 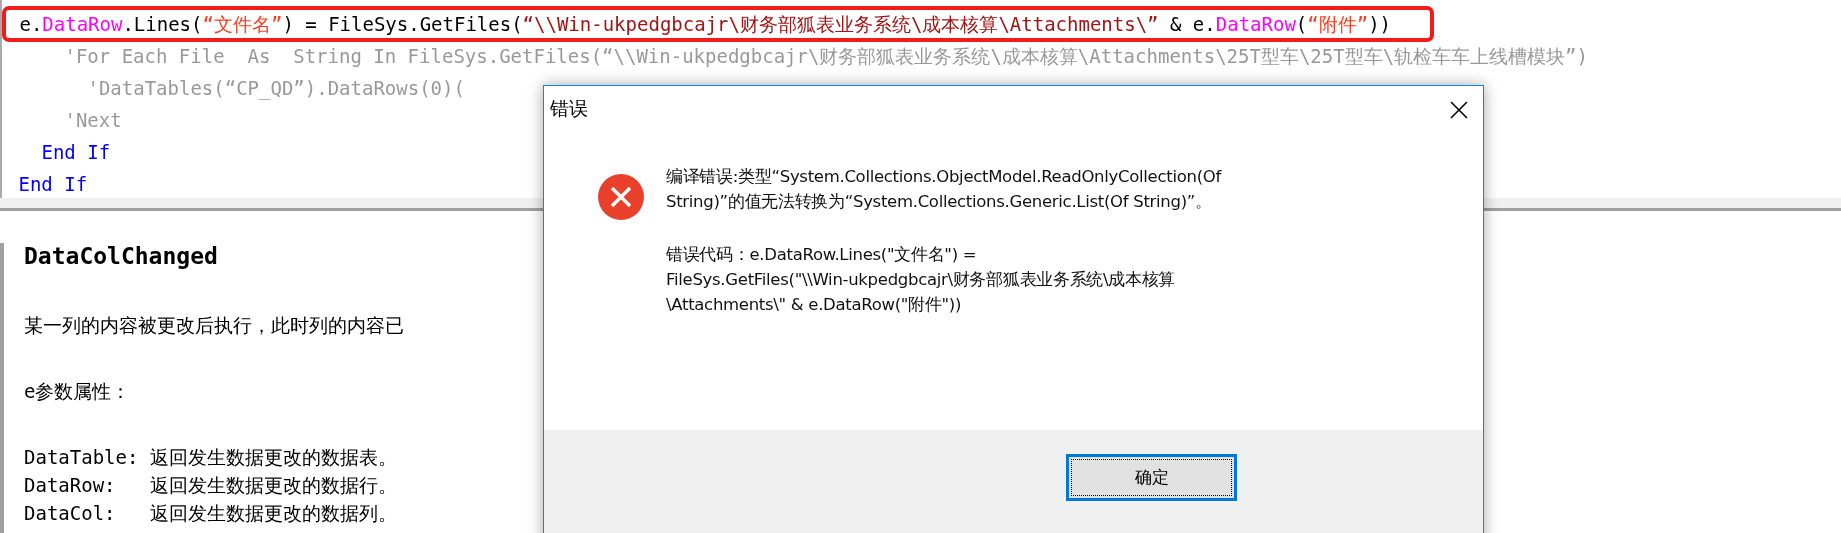 What do you see at coordinates (70, 485) in the screenshot?
I see `property-name: DataRow:` at bounding box center [70, 485].